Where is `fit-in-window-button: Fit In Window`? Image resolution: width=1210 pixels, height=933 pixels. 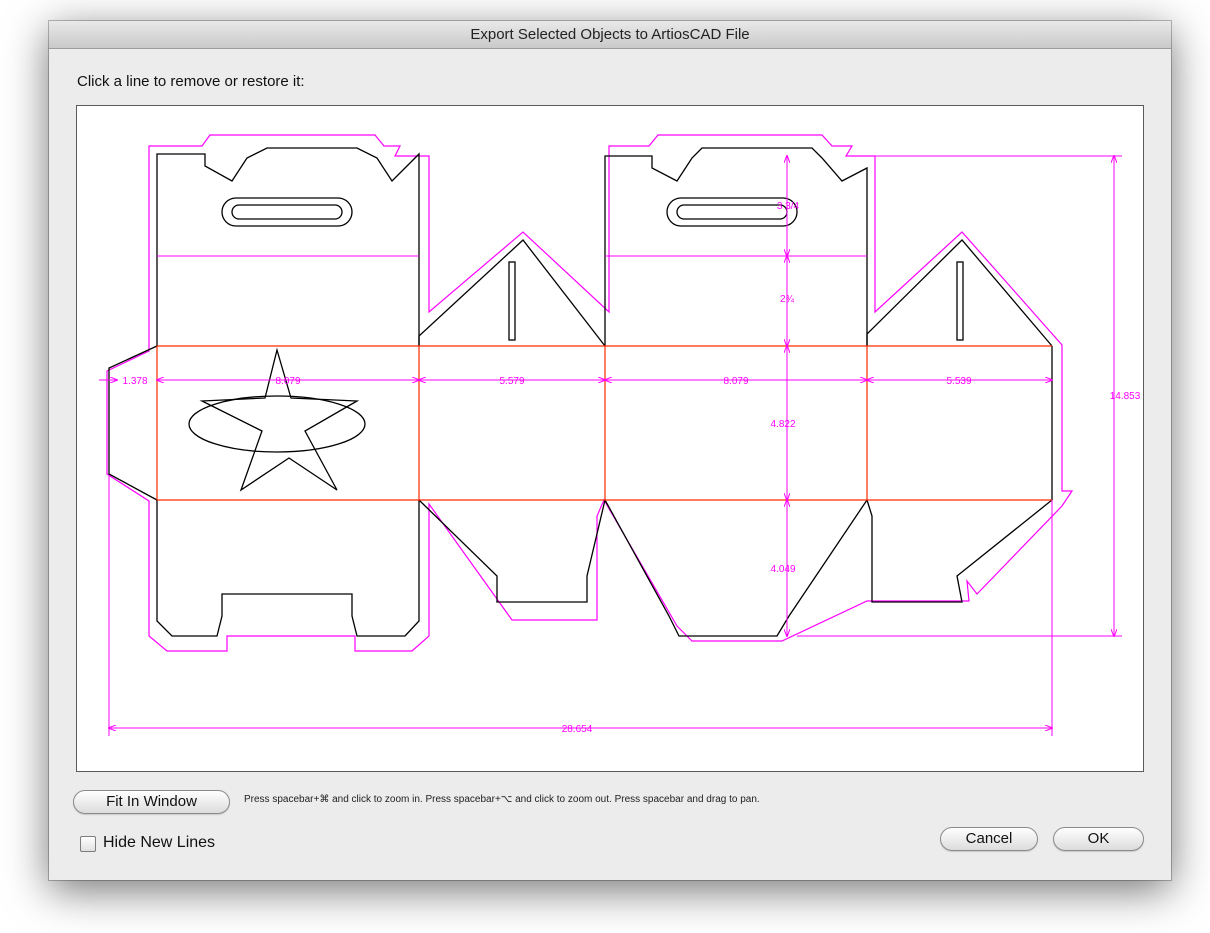
fit-in-window-button: Fit In Window is located at coordinates (151, 802).